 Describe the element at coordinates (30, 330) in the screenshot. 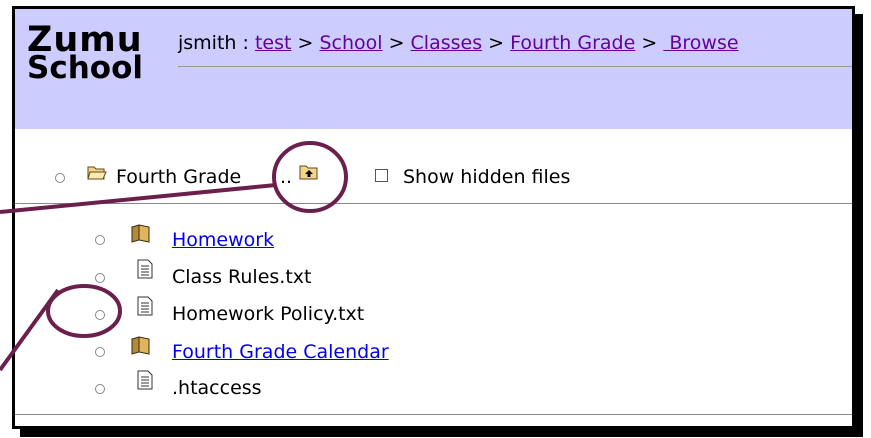

I see `callout-line-radio` at that location.